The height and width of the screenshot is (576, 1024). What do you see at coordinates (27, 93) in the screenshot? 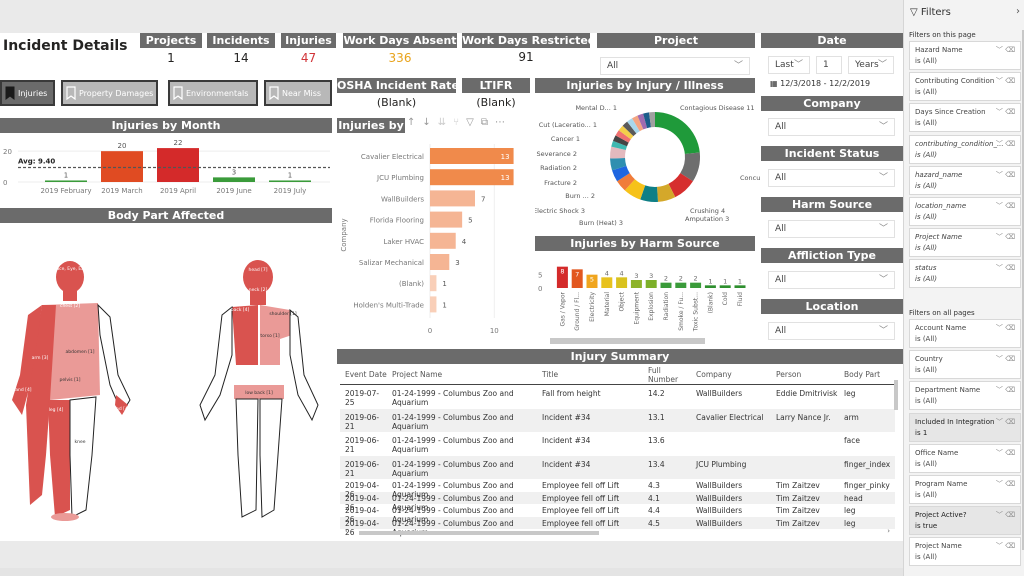
I see `nav-button-injuries: Injuries` at bounding box center [27, 93].